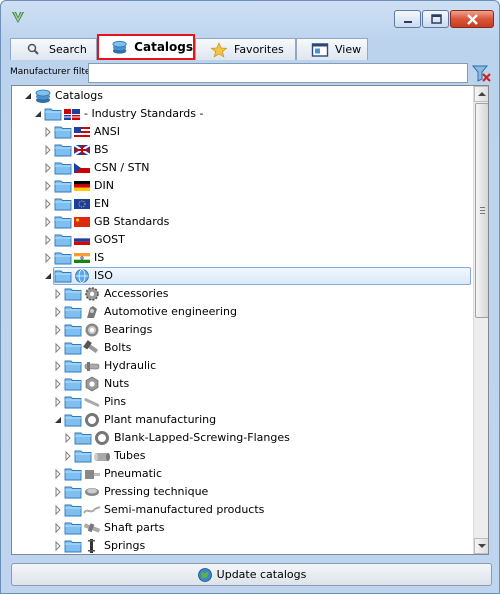  Describe the element at coordinates (243, 474) in the screenshot. I see `tree-item-iso-child: Pneumatic` at that location.